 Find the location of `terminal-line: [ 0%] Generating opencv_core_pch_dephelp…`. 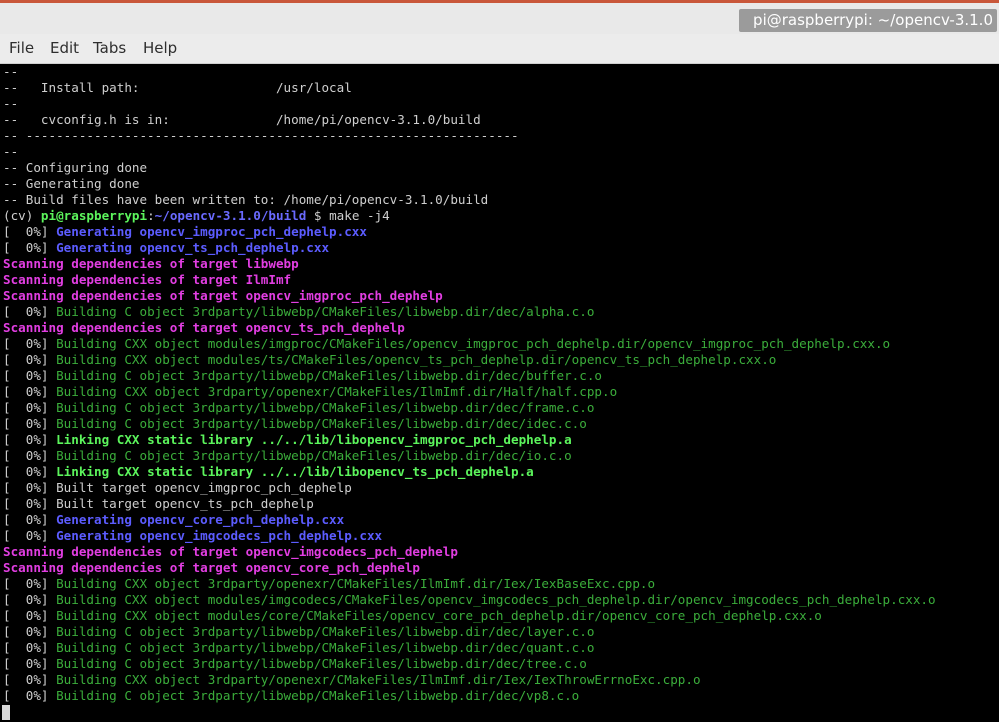

terminal-line: [ 0%] Generating opencv_core_pch_dephelp… is located at coordinates (469, 520).